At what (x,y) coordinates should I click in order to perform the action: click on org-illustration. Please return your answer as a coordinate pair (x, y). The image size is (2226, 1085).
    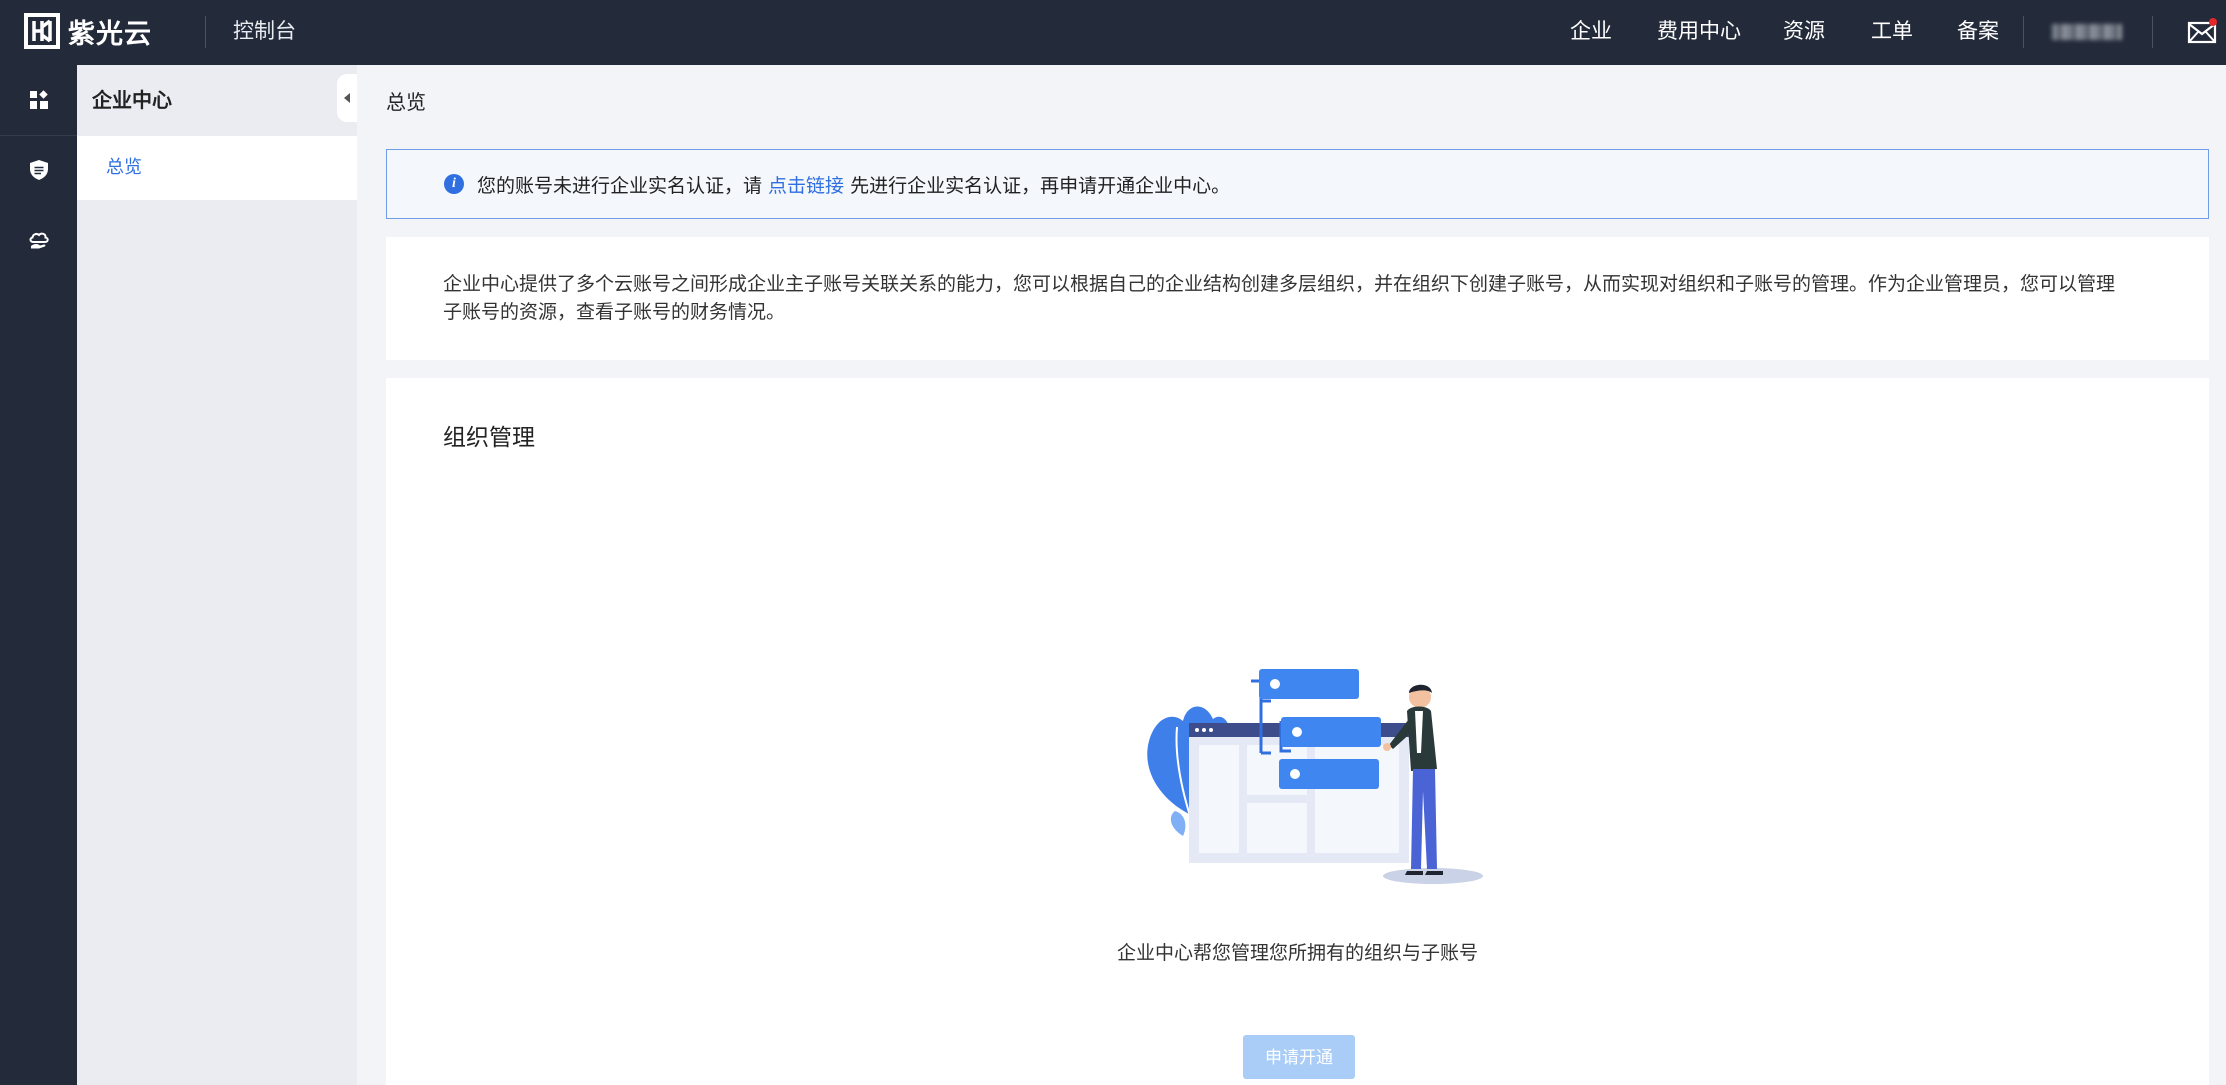
    Looking at the image, I should click on (1315, 776).